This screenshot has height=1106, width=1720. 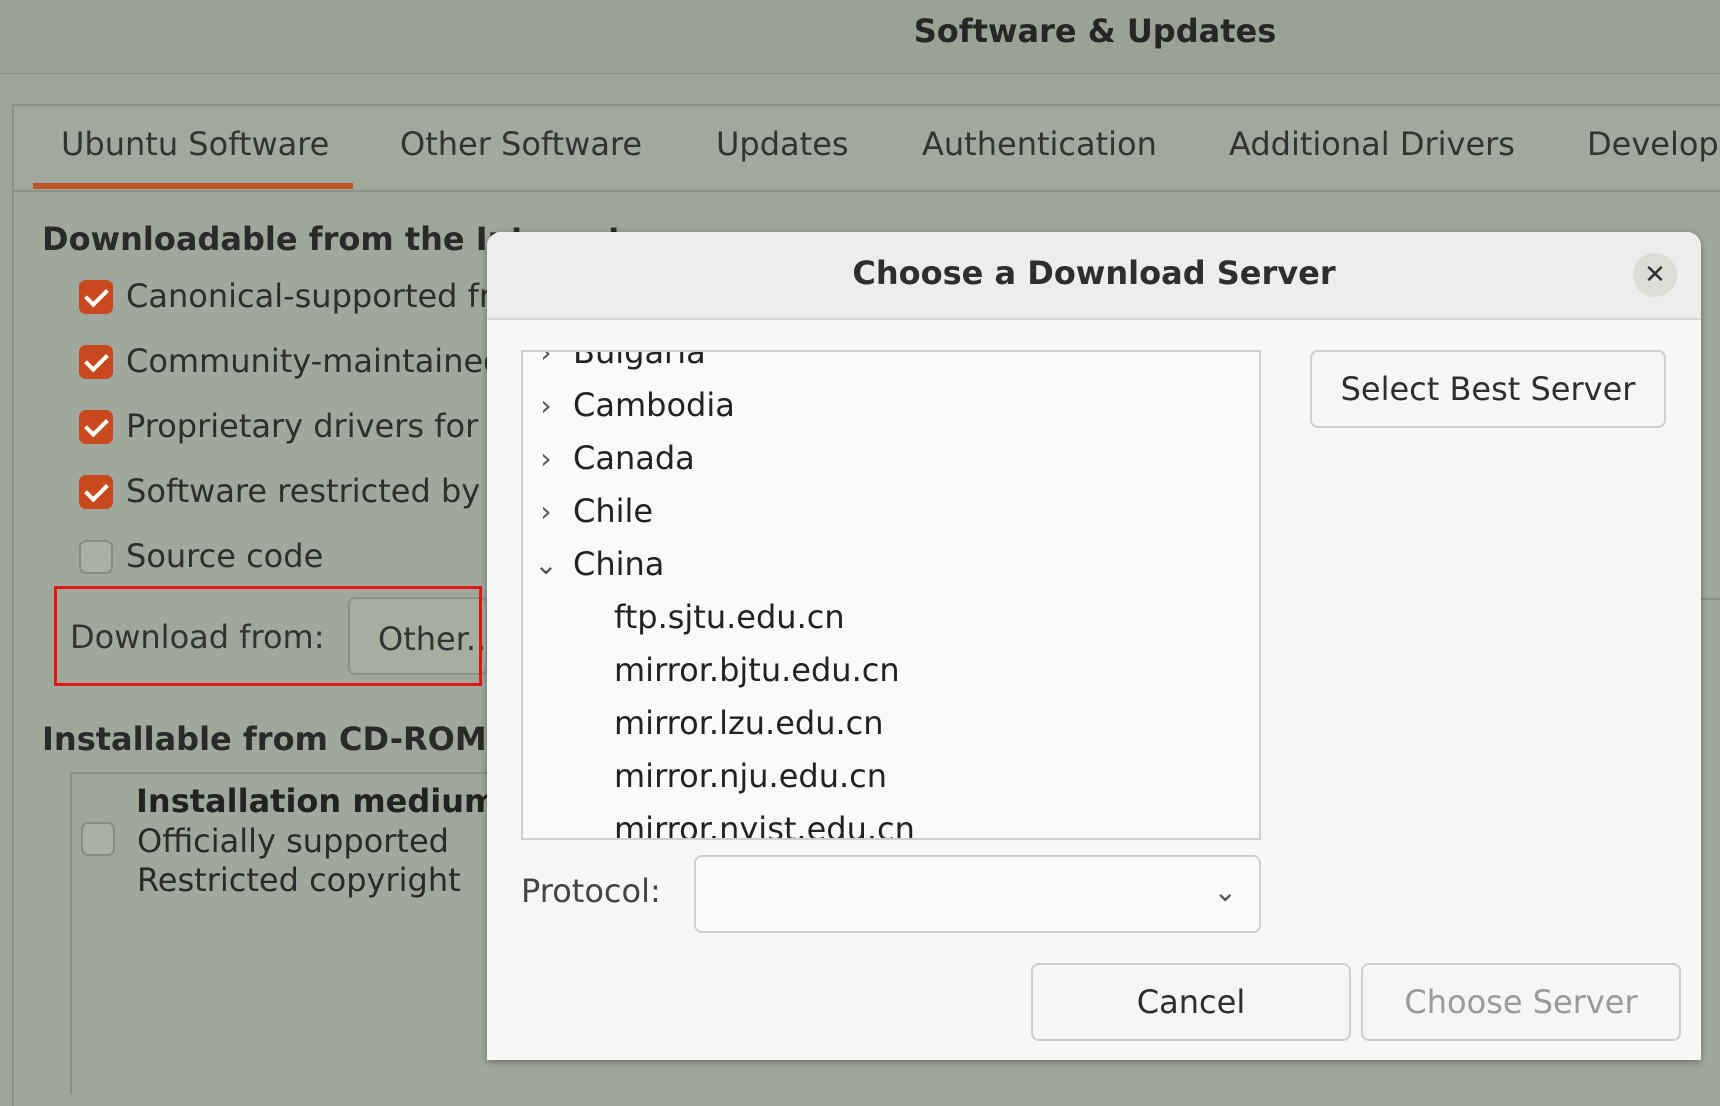 What do you see at coordinates (1191, 1002) in the screenshot?
I see `cancel-button: Cancel` at bounding box center [1191, 1002].